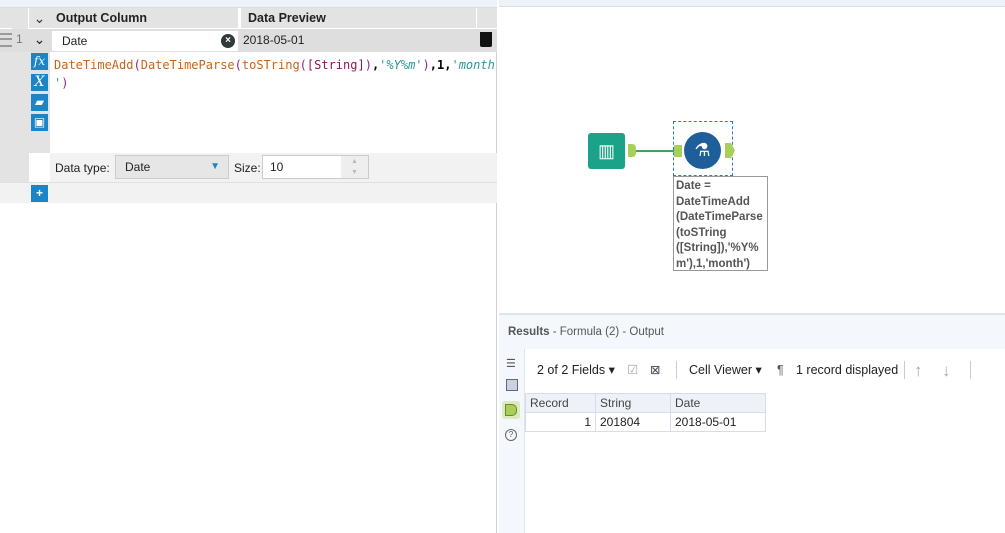 The image size is (1005, 533). Describe the element at coordinates (512, 385) in the screenshot. I see `metadata-icon` at that location.